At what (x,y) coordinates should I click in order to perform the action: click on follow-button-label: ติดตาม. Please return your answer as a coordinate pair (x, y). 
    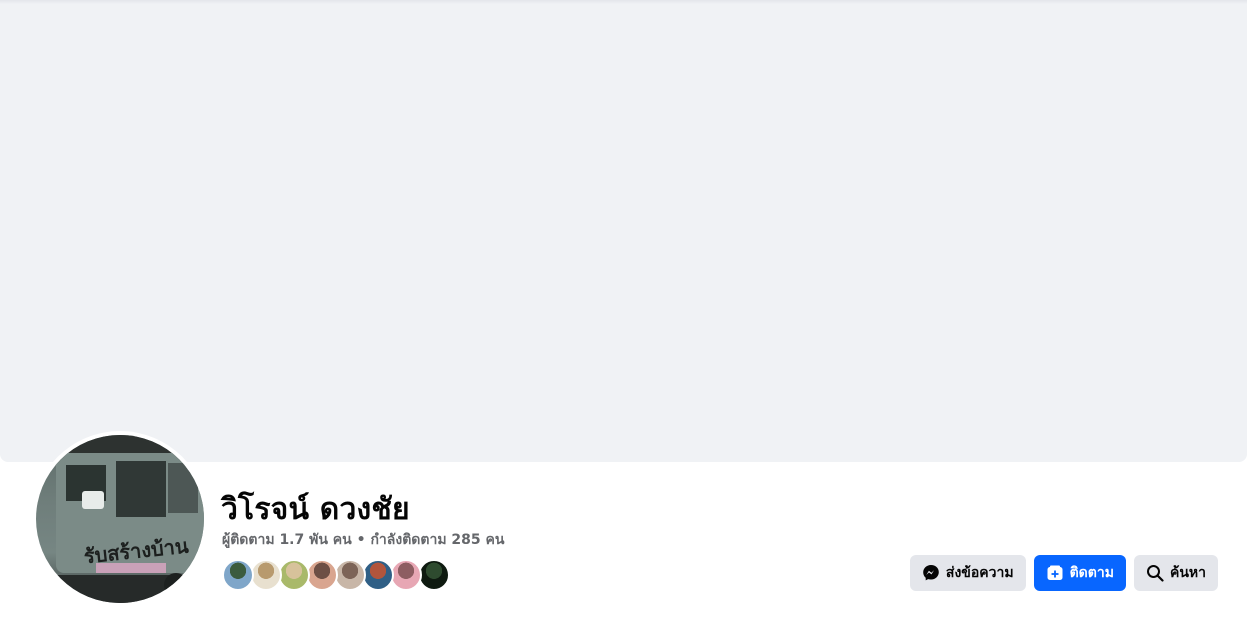
    Looking at the image, I should click on (1091, 572).